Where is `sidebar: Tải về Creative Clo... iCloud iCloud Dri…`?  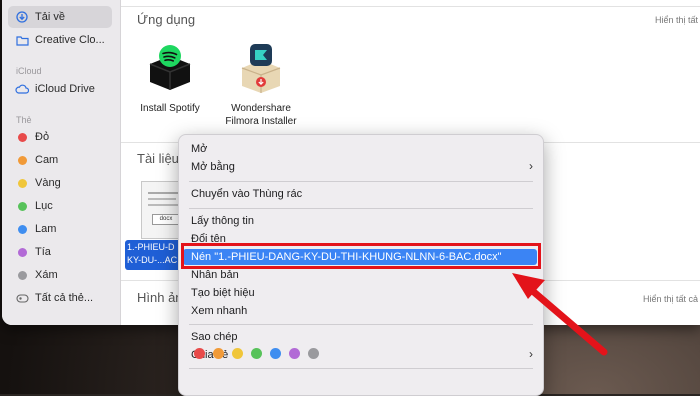
sidebar: Tải về Creative Clo... iCloud iCloud Dri… is located at coordinates (61, 162).